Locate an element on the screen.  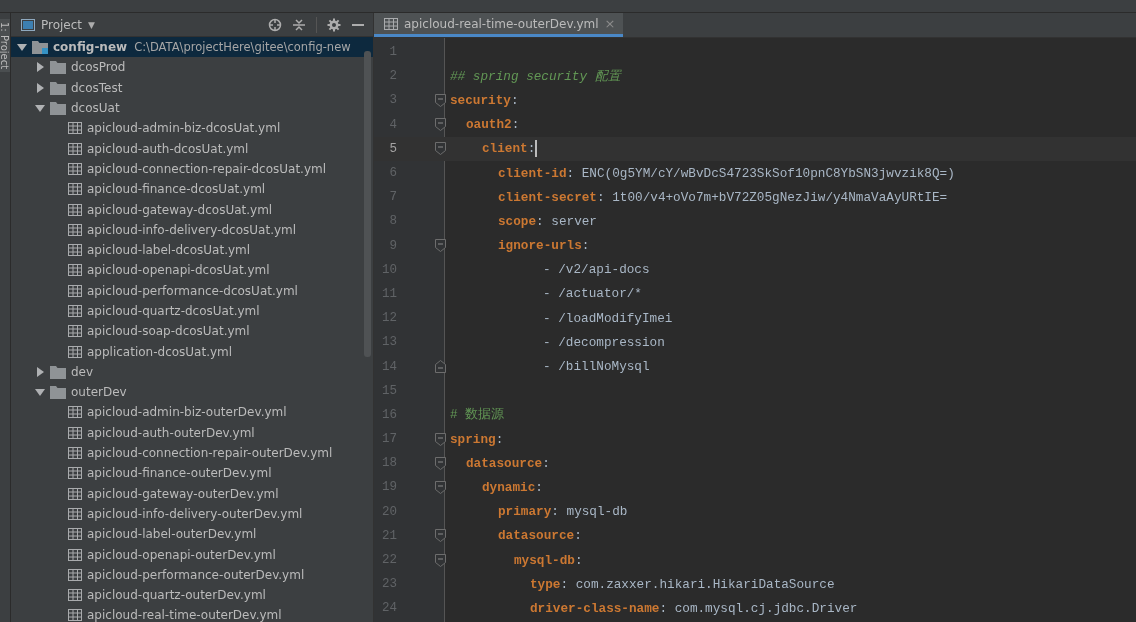
tree-item-label: apicloud-real-time-outerDev.yml is located at coordinates (184, 615).